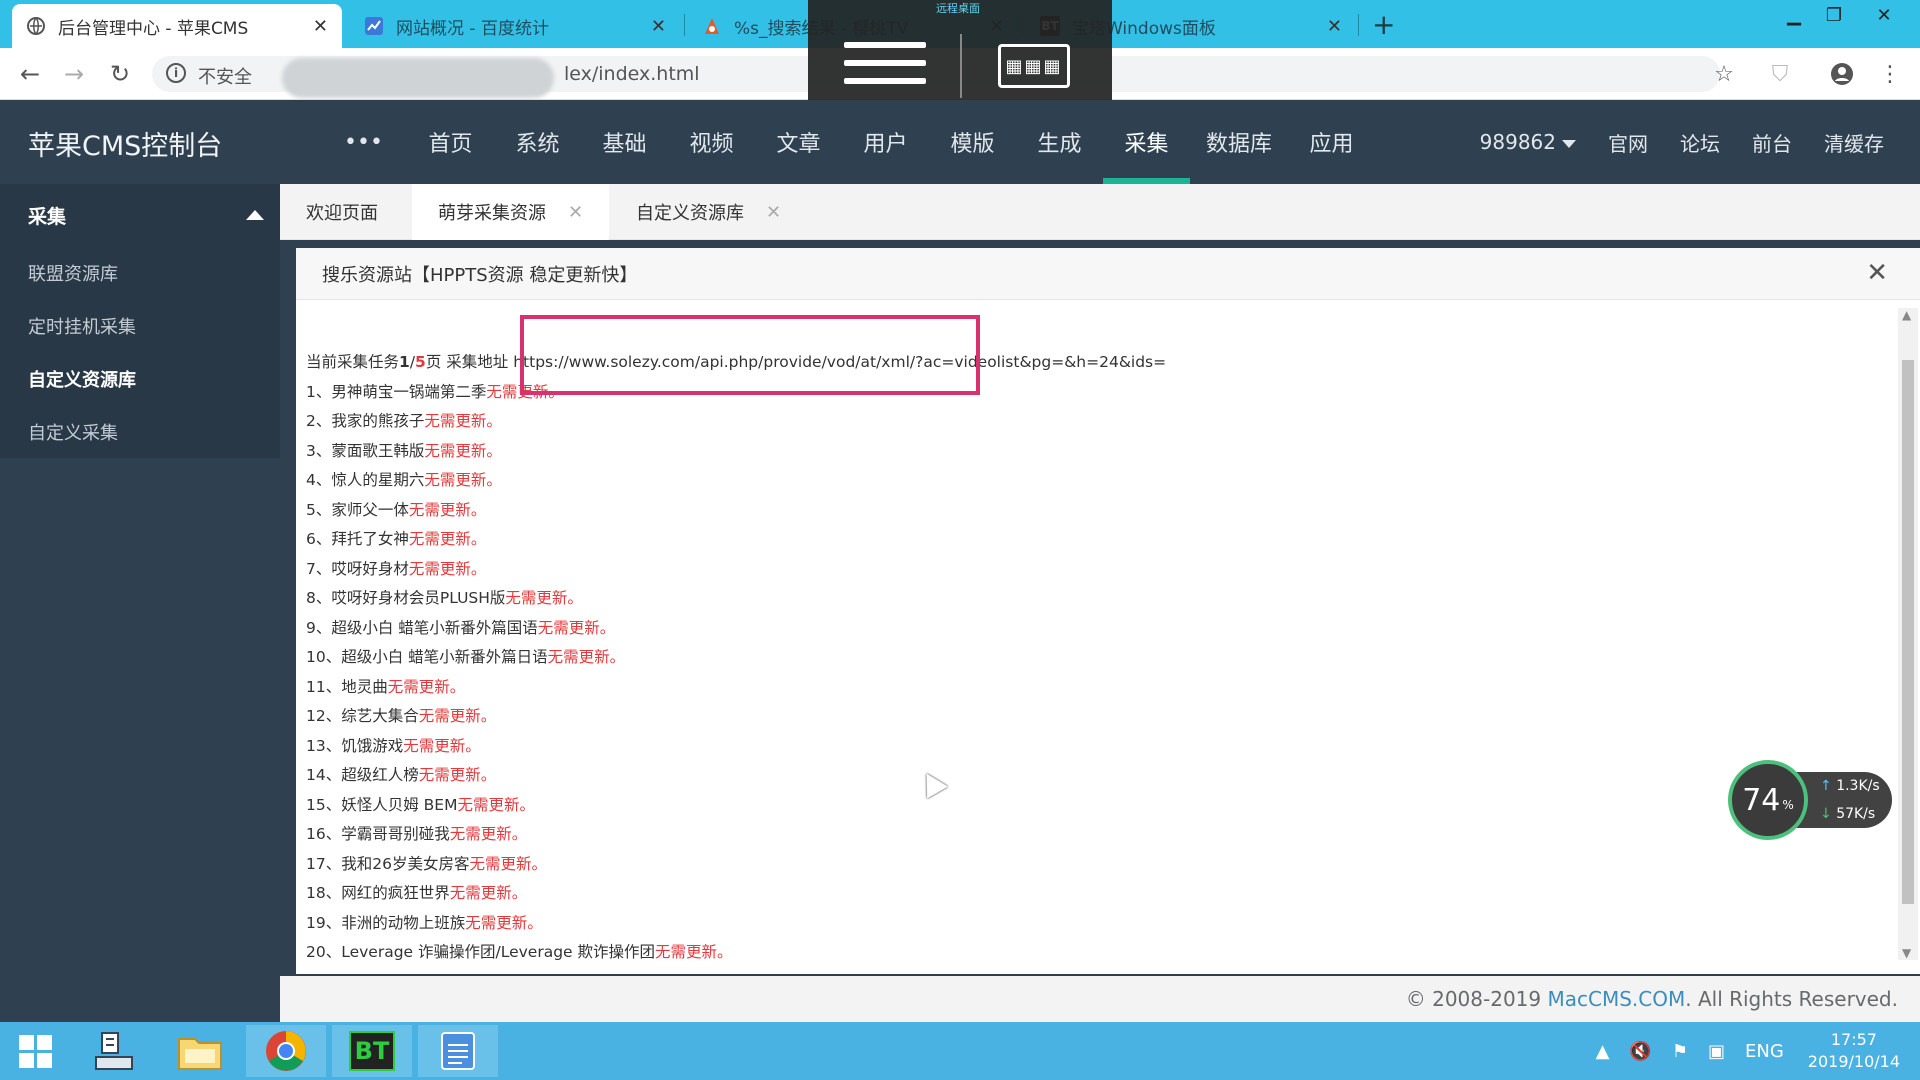 Image resolution: width=1920 pixels, height=1080 pixels. What do you see at coordinates (1331, 142) in the screenshot?
I see `nav-apps: 应用` at bounding box center [1331, 142].